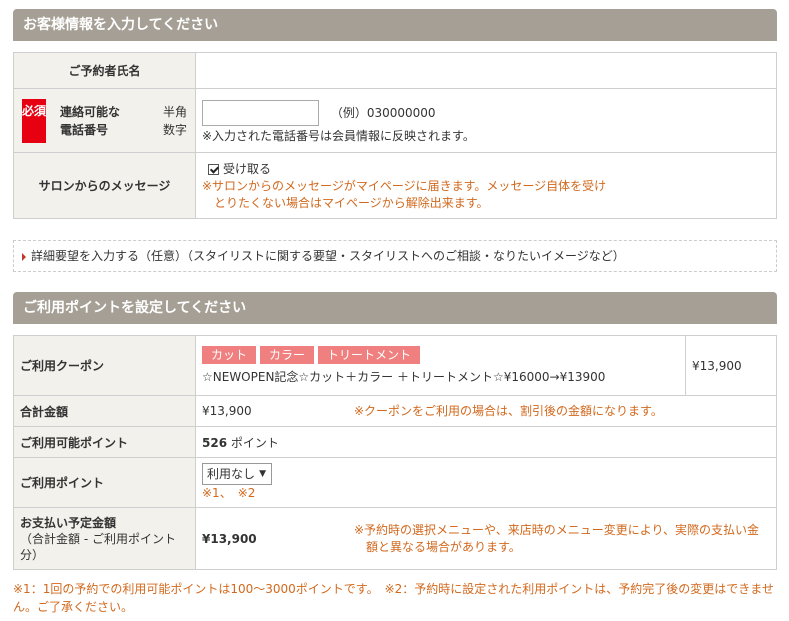  I want to click on message-note-line1: ※サロンからのメッセージがマイページに届きます。メッセージ自体を受け, so click(404, 185).